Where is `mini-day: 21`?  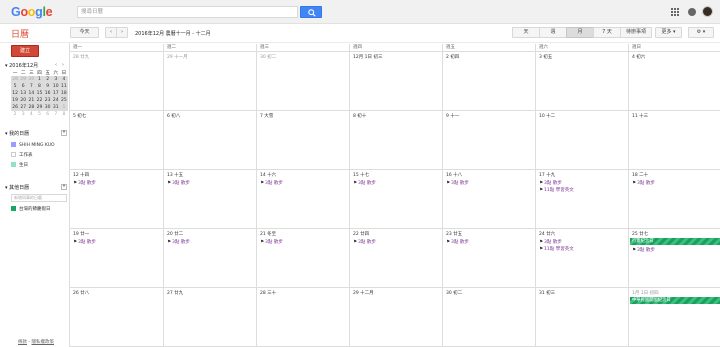
mini-day: 21 is located at coordinates (31, 100).